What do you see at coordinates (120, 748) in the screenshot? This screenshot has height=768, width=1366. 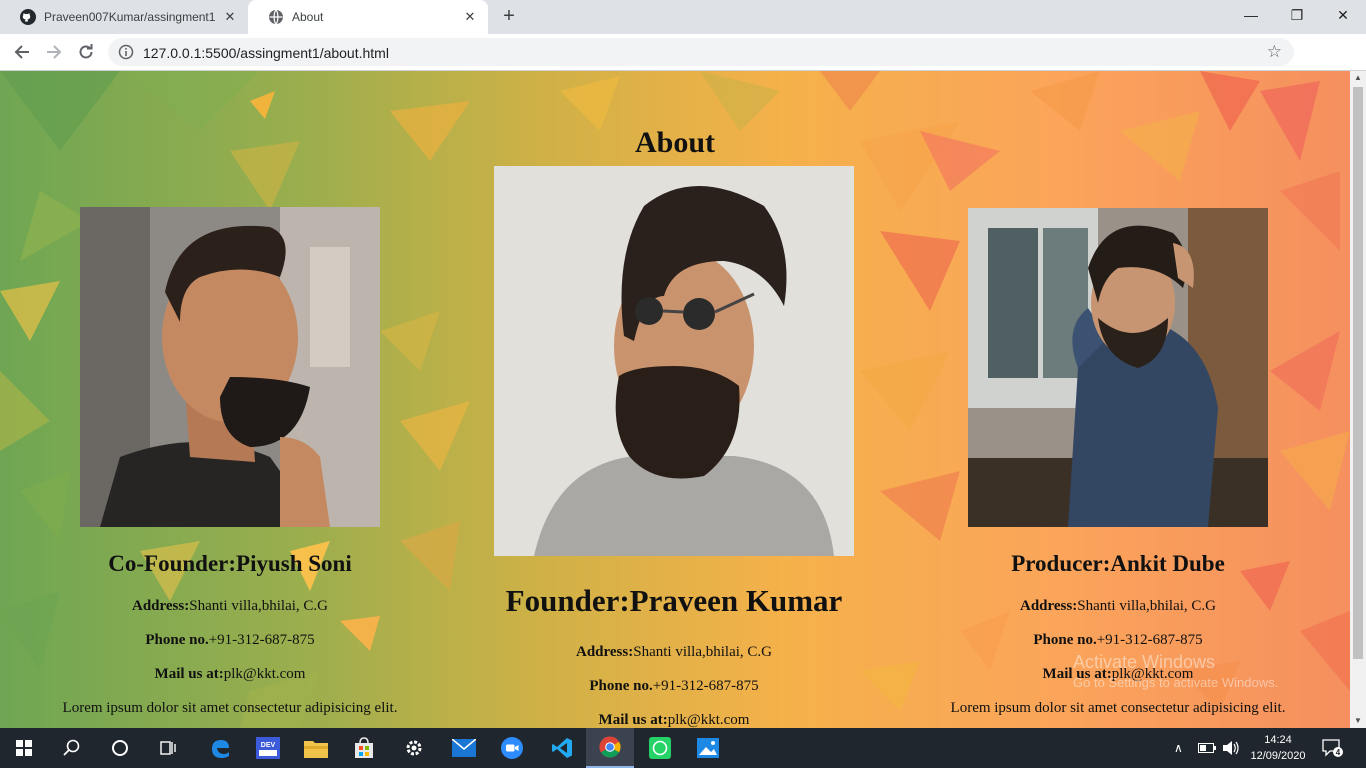 I see `cortana-icon` at bounding box center [120, 748].